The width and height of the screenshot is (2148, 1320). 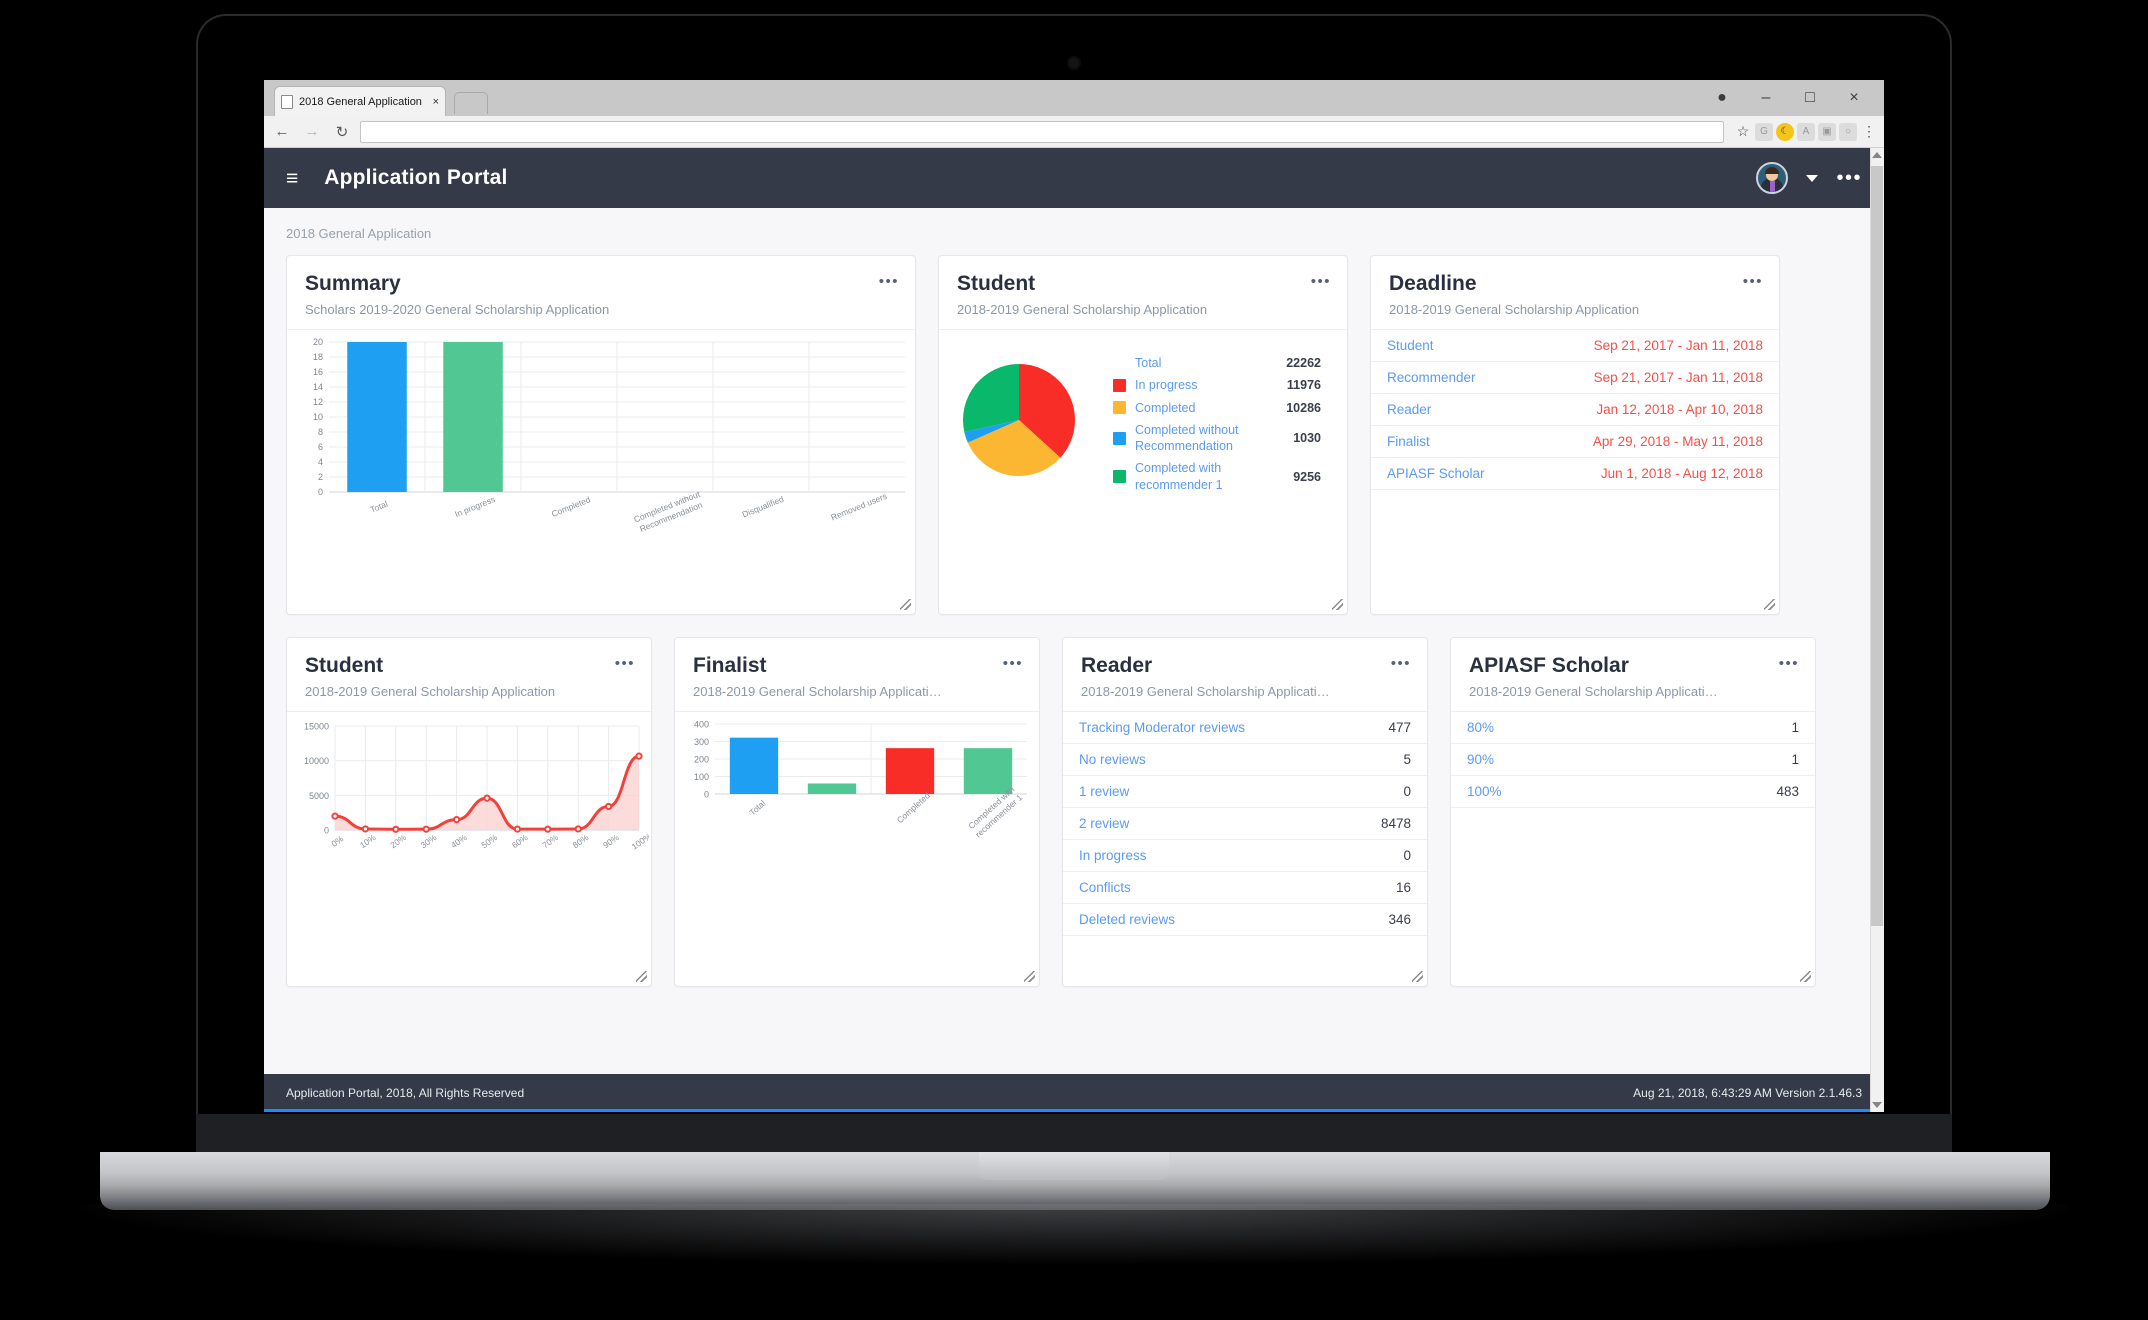 I want to click on list-item-label: Tracking Moderator reviews, so click(x=1162, y=727).